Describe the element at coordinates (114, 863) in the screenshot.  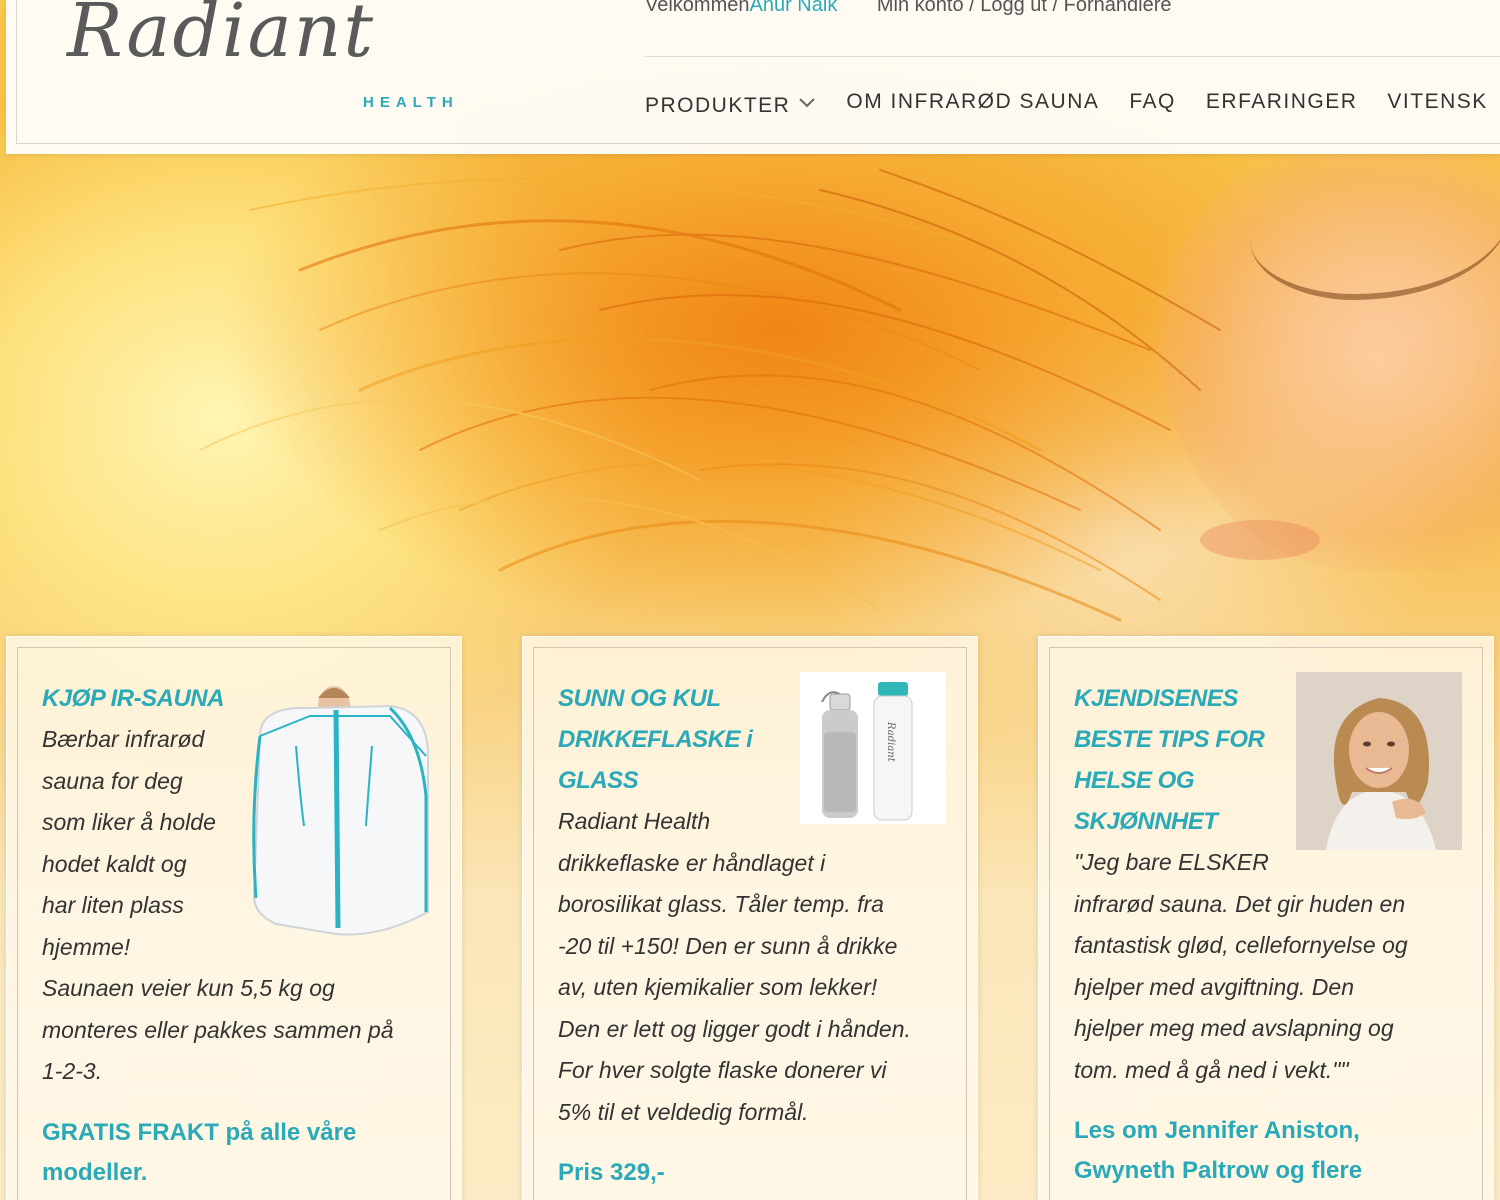
I see `card-text-line: hodet kaldt og` at that location.